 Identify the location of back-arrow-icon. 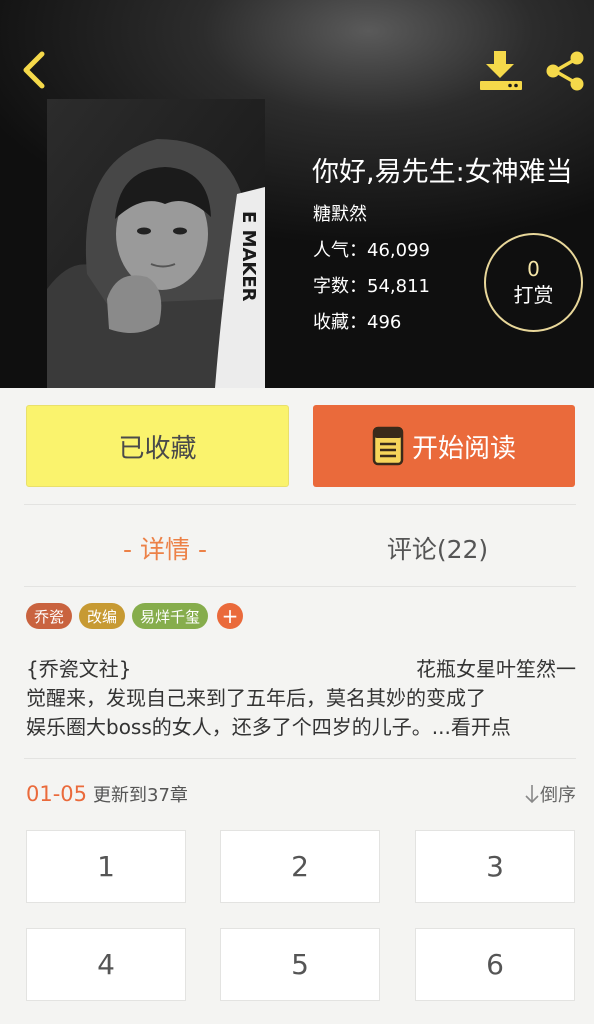
(34, 70).